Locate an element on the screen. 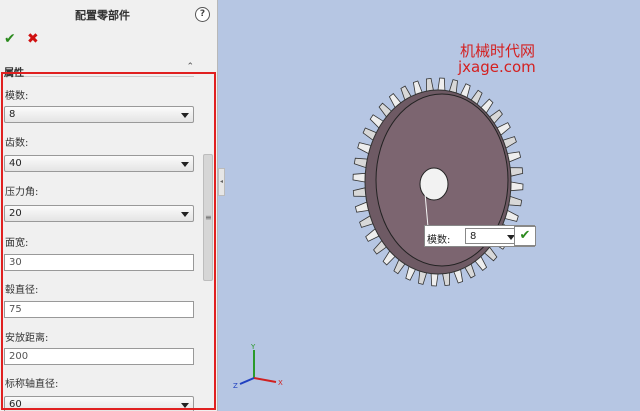 The height and width of the screenshot is (411, 640). x-axis-icon is located at coordinates (265, 380).